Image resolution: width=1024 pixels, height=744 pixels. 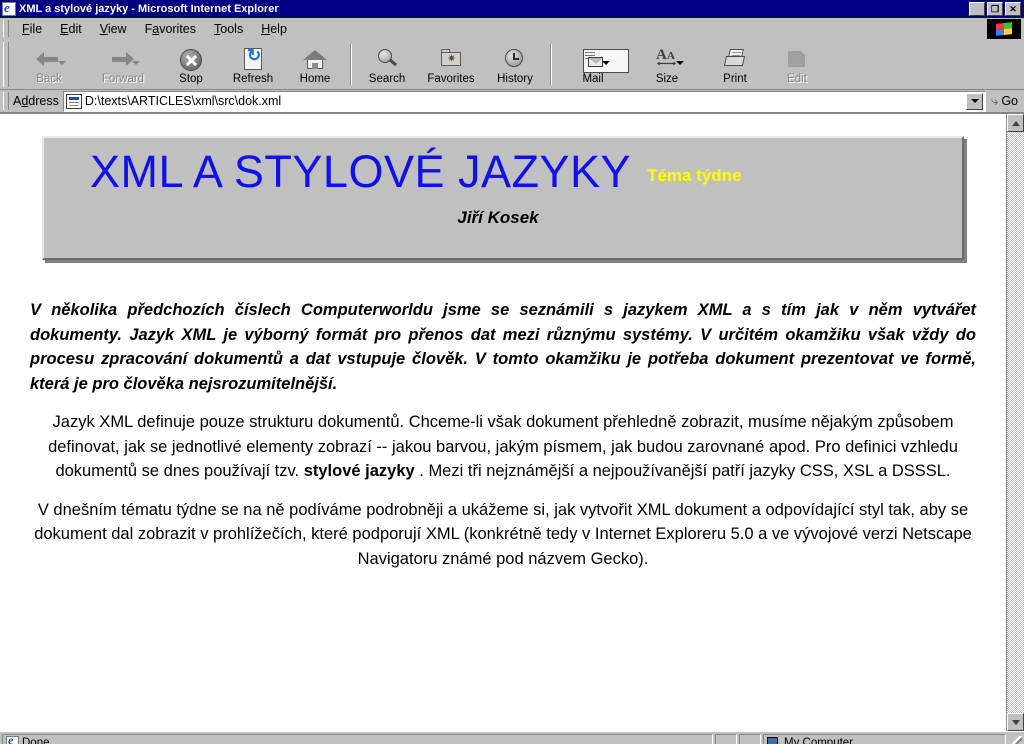 What do you see at coordinates (512, 29) in the screenshot?
I see `menu-bar: File Edit View Favorites Tools Help` at bounding box center [512, 29].